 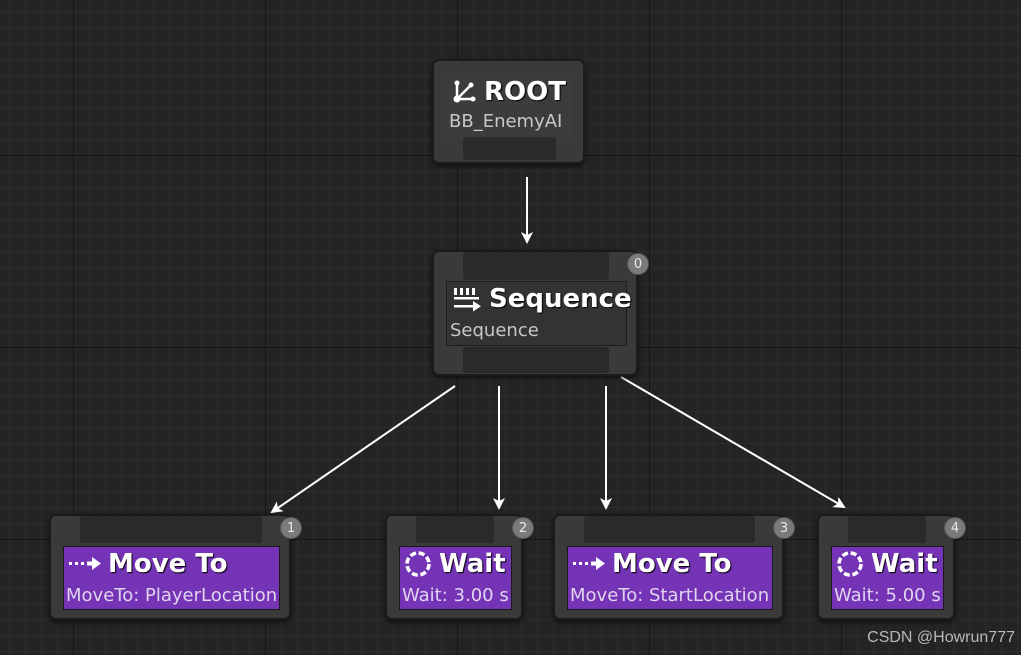 I want to click on task-subtitle: Wait: 5.00 s, so click(x=887, y=595).